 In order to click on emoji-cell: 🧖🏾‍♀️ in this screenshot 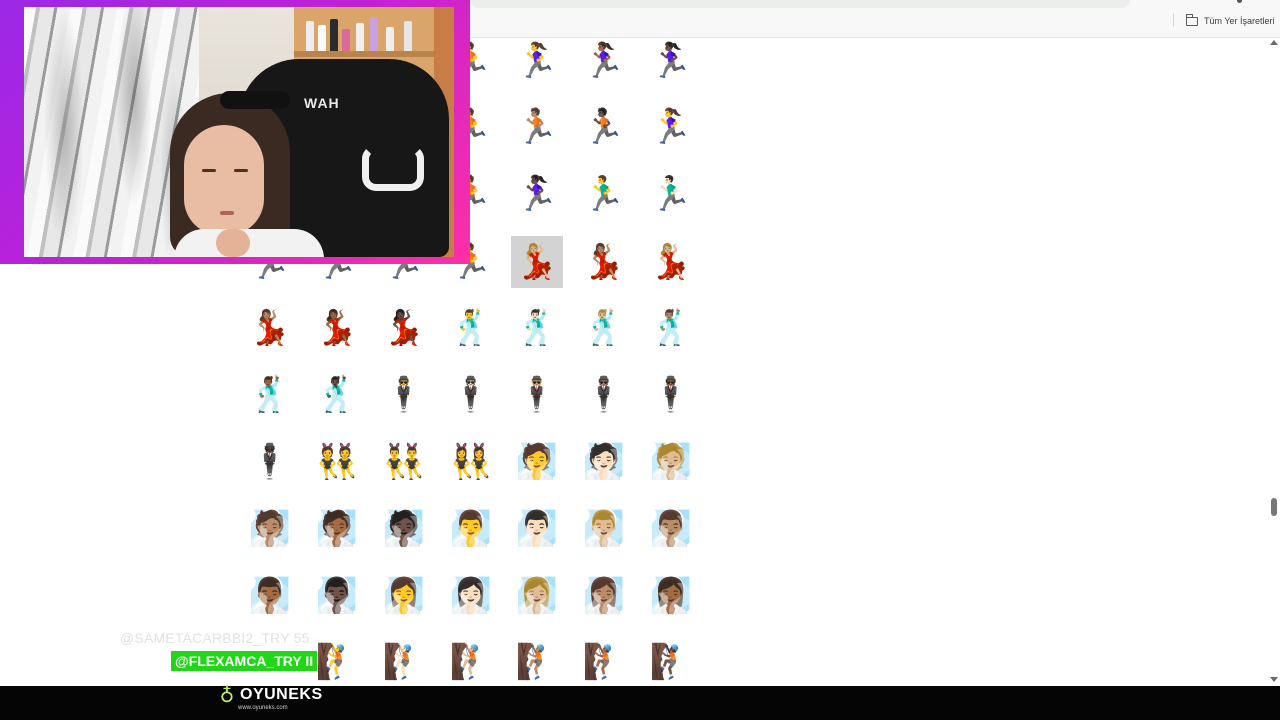, I will do `click(671, 596)`.